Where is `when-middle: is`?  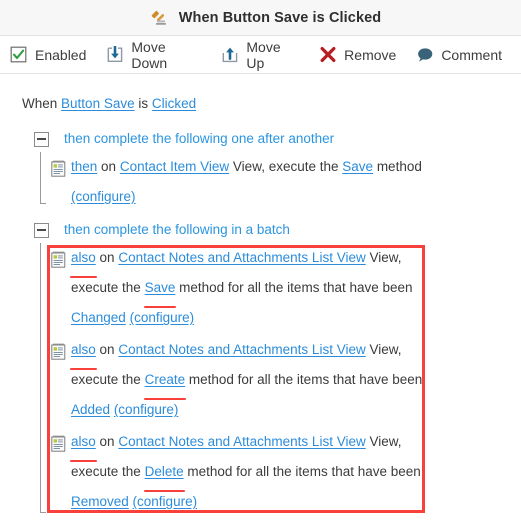 when-middle: is is located at coordinates (143, 103).